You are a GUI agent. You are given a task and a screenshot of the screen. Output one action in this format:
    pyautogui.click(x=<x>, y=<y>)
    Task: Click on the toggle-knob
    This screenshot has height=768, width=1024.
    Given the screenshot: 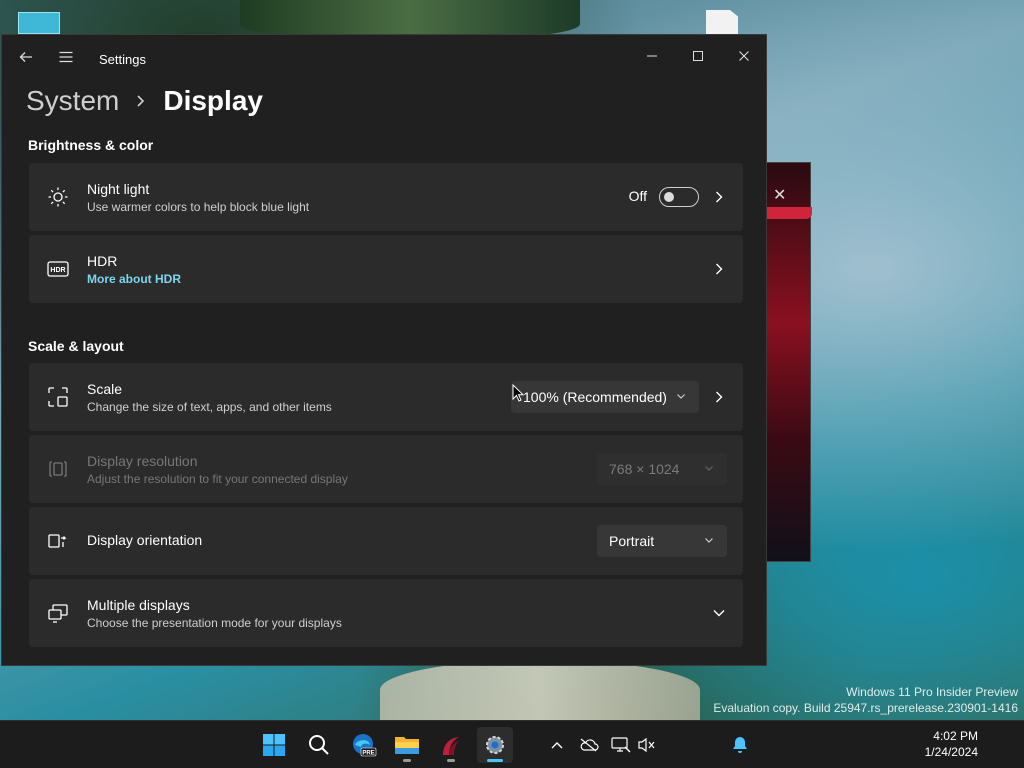 What is the action you would take?
    pyautogui.click(x=669, y=197)
    